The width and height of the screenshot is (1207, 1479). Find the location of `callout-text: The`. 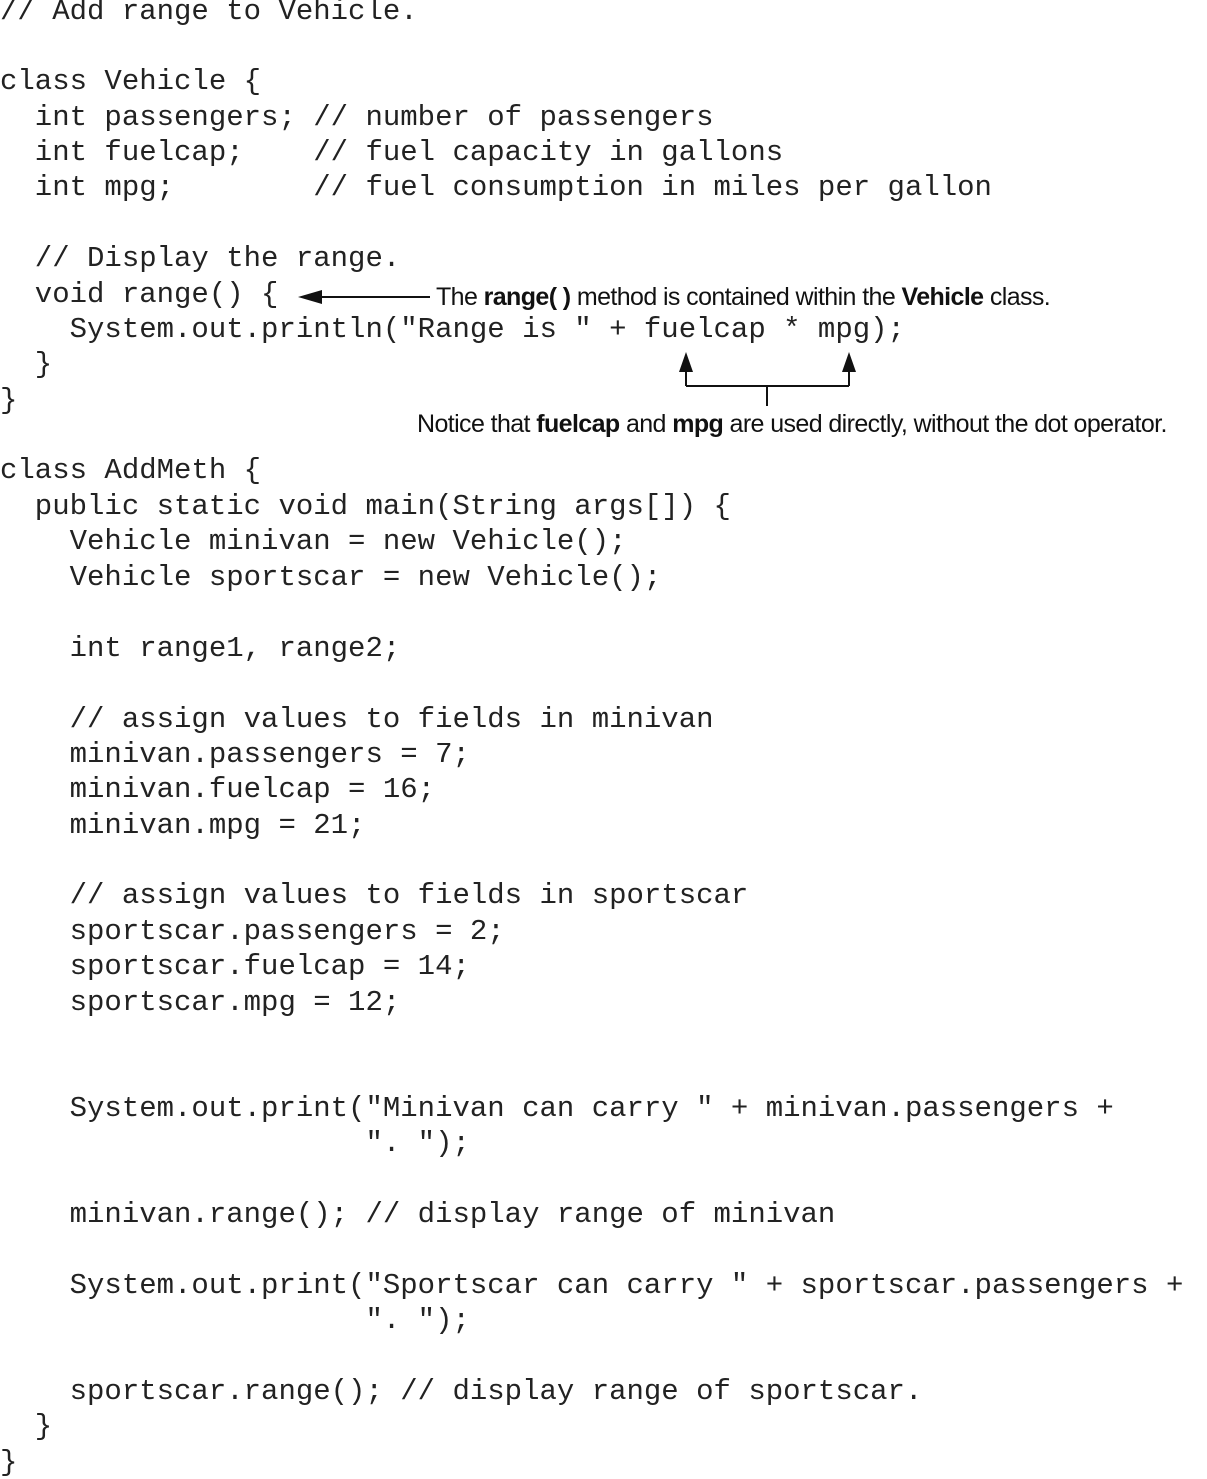

callout-text: The is located at coordinates (460, 297).